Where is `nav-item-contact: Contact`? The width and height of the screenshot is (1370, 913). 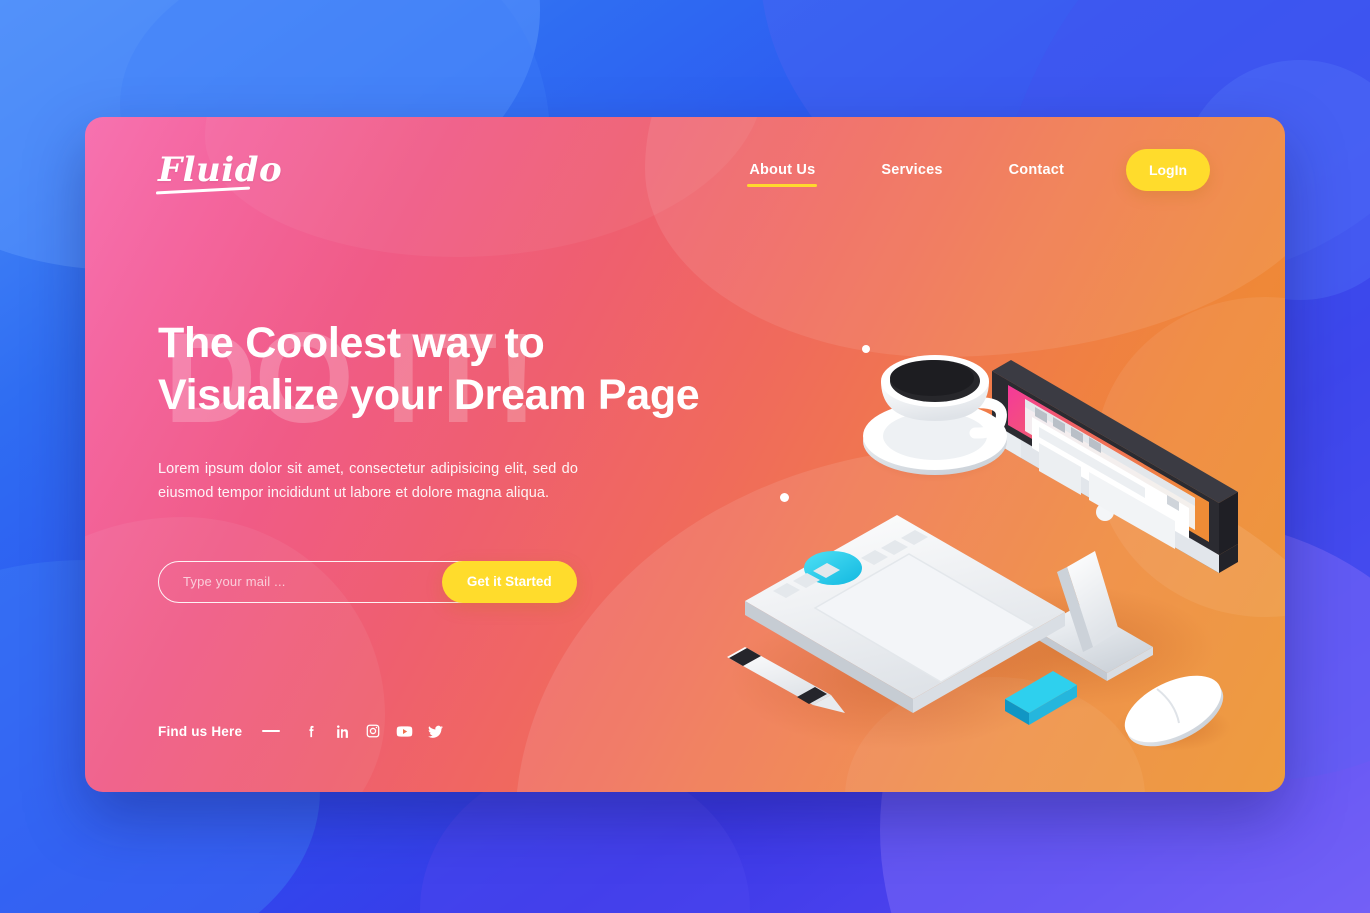 nav-item-contact: Contact is located at coordinates (1036, 170).